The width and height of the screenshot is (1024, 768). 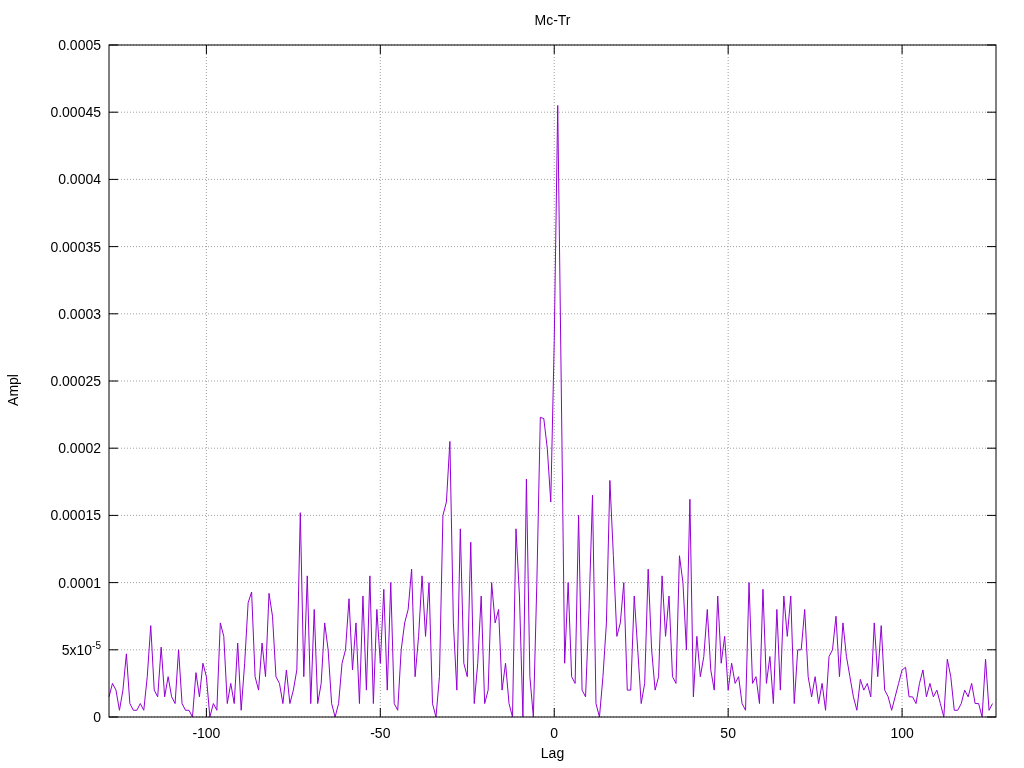 What do you see at coordinates (206, 733) in the screenshot?
I see `x-tick-label: -100` at bounding box center [206, 733].